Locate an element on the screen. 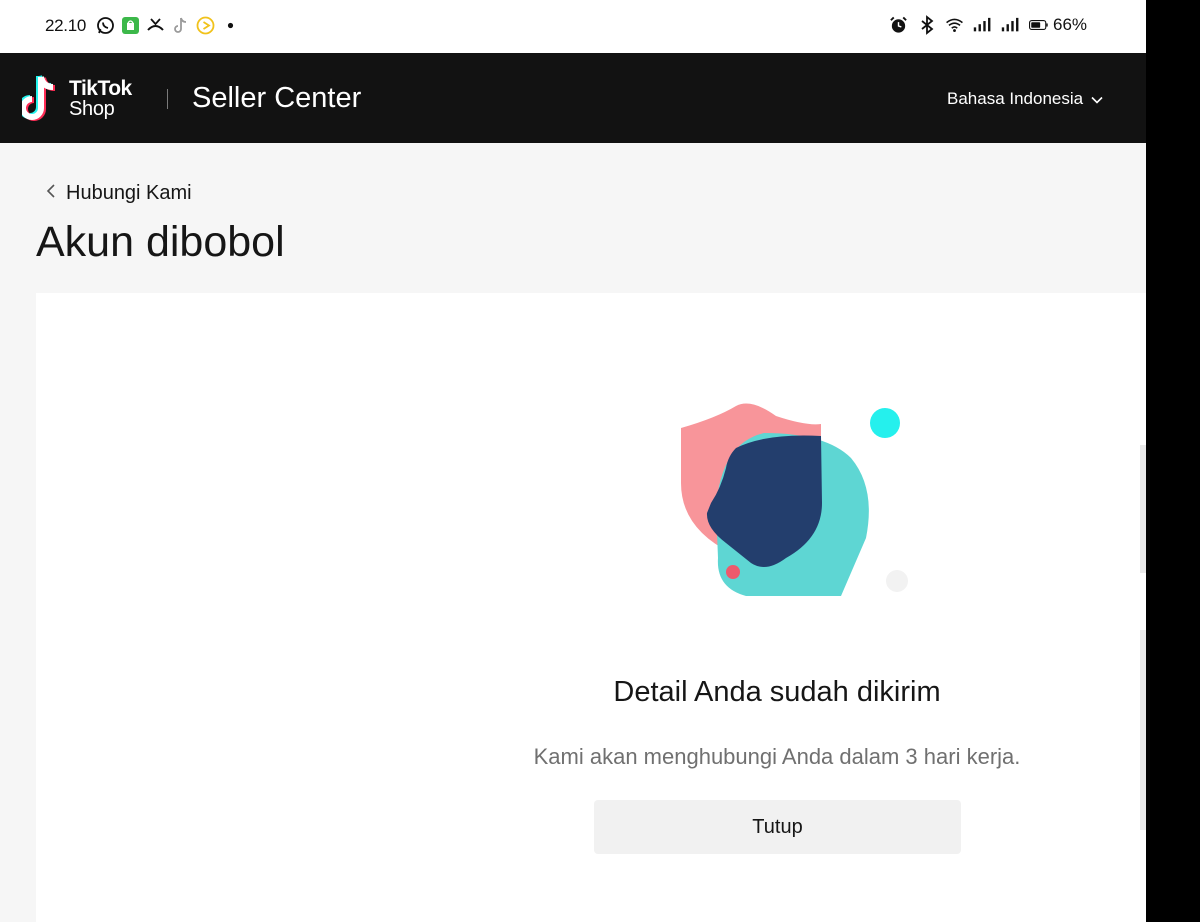 Image resolution: width=1200 pixels, height=922 pixels. play-icon is located at coordinates (205, 25).